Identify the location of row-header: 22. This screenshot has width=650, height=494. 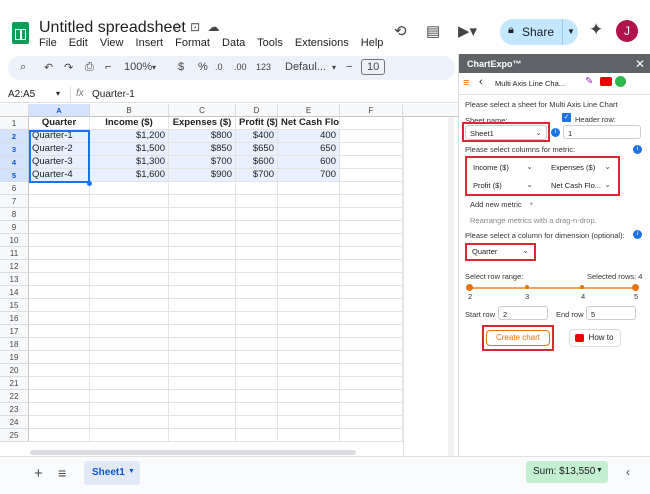
(14, 396).